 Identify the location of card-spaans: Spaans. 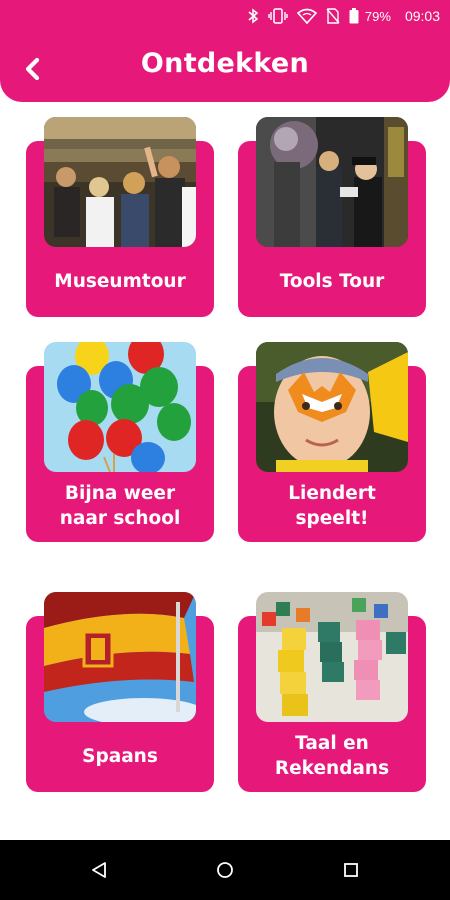
(120, 692).